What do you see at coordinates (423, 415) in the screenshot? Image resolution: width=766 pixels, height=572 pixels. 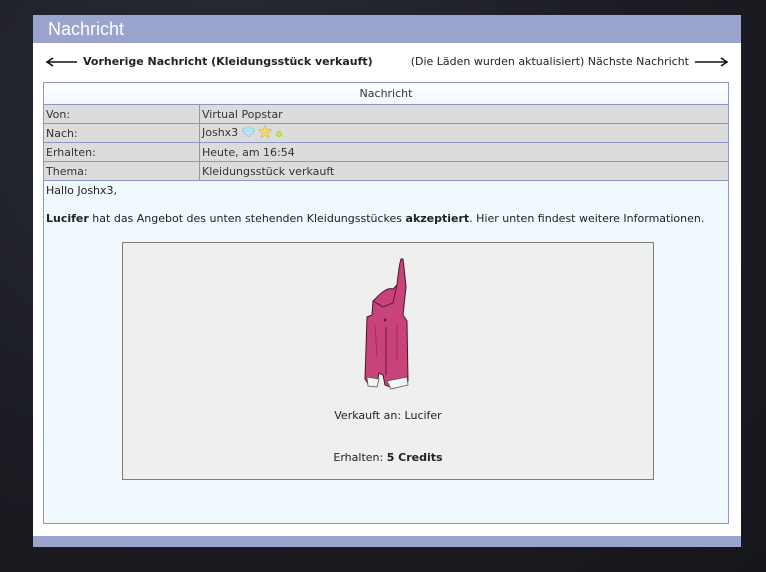 I see `sold-to-value: Lucifer` at bounding box center [423, 415].